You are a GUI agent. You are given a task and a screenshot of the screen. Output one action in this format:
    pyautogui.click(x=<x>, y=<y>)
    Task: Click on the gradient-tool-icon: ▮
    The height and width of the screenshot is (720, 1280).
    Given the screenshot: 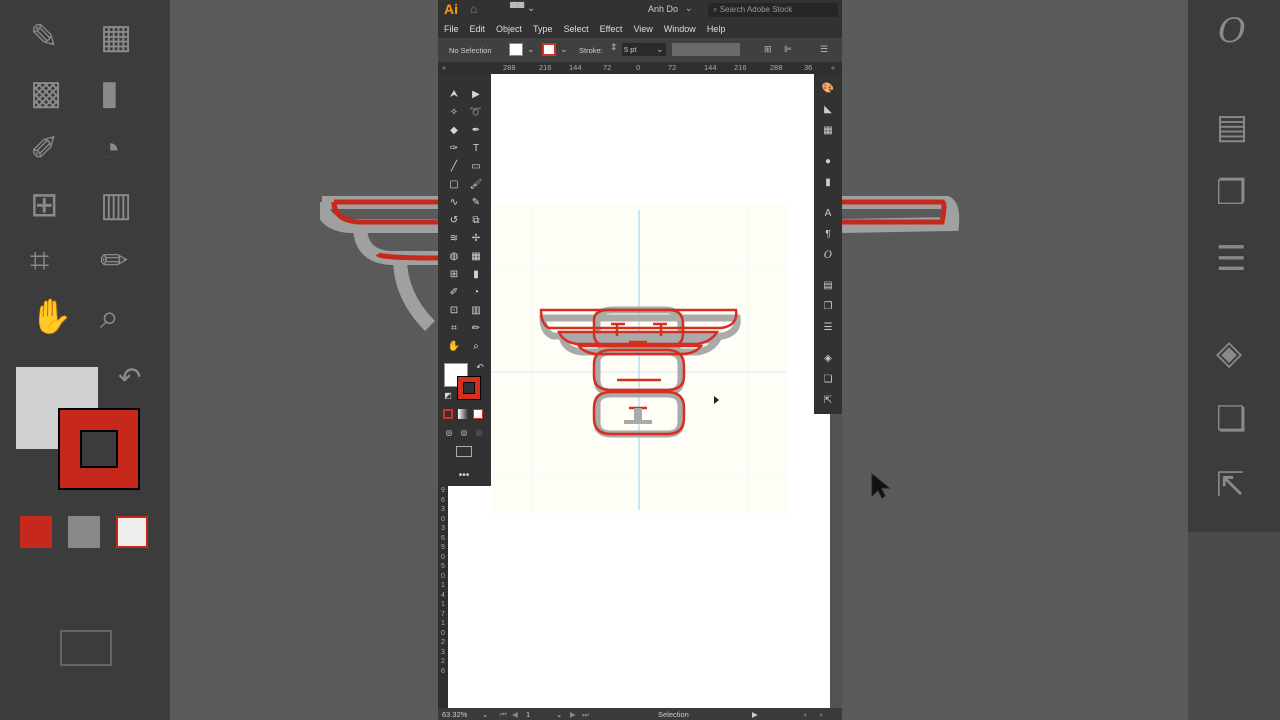 What is the action you would take?
    pyautogui.click(x=476, y=275)
    